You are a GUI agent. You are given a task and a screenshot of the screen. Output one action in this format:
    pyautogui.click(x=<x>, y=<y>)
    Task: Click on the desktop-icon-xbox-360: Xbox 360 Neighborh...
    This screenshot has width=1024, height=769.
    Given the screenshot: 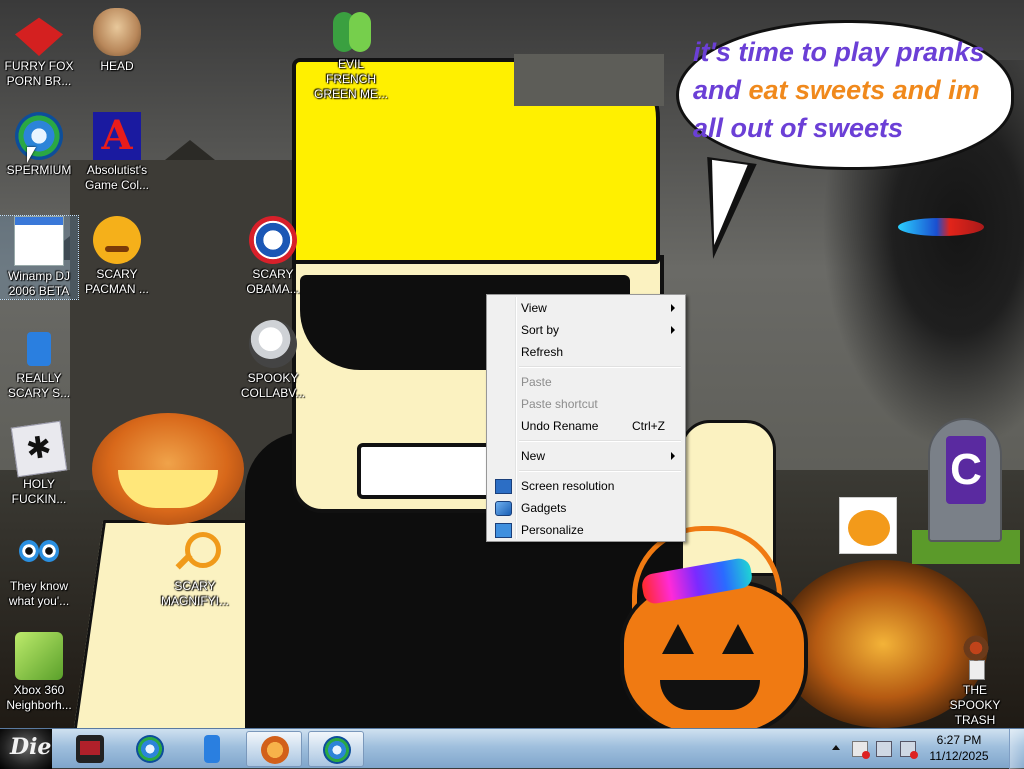 What is the action you would take?
    pyautogui.click(x=39, y=672)
    